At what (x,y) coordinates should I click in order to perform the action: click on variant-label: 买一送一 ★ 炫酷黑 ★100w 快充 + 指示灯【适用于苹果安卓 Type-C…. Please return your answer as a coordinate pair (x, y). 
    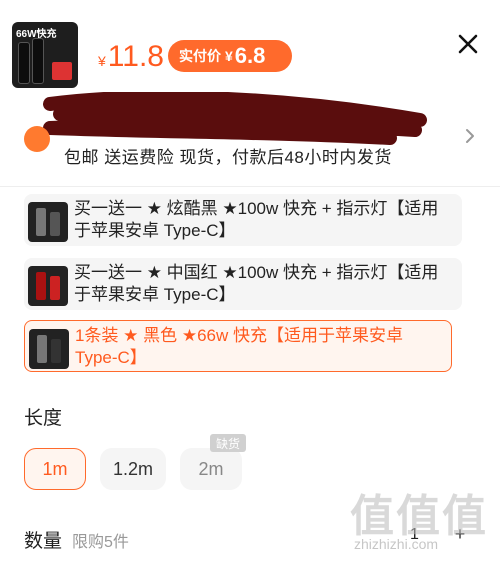
    Looking at the image, I should click on (256, 219).